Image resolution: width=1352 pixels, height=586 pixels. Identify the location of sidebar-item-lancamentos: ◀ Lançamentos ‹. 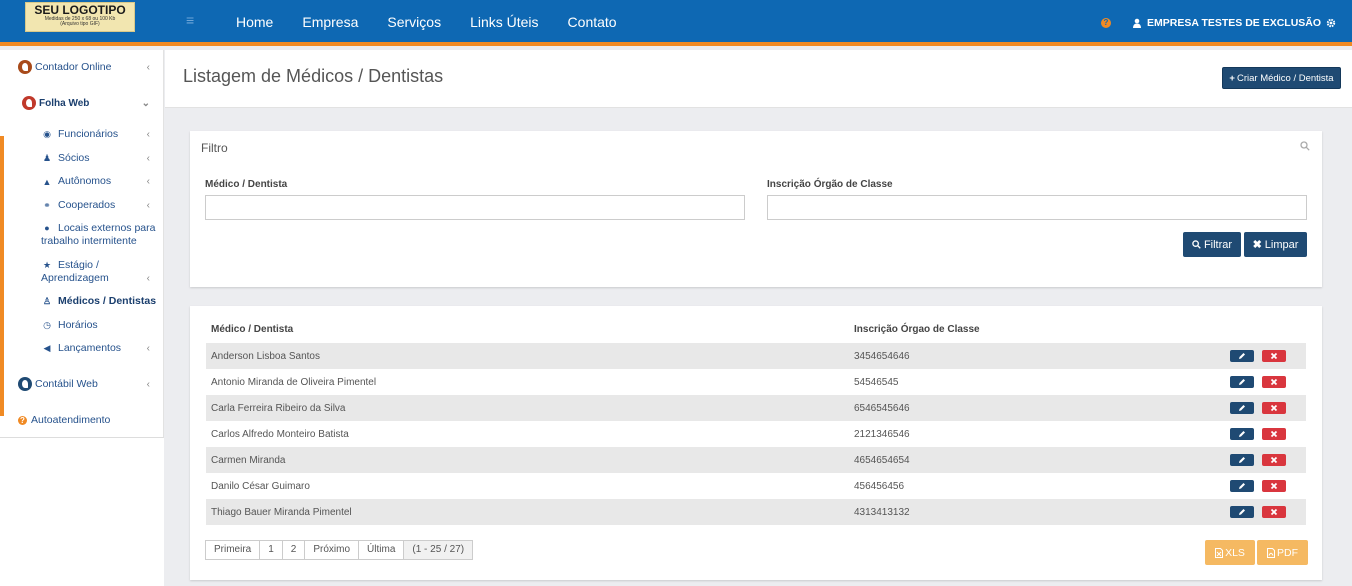
(102, 348).